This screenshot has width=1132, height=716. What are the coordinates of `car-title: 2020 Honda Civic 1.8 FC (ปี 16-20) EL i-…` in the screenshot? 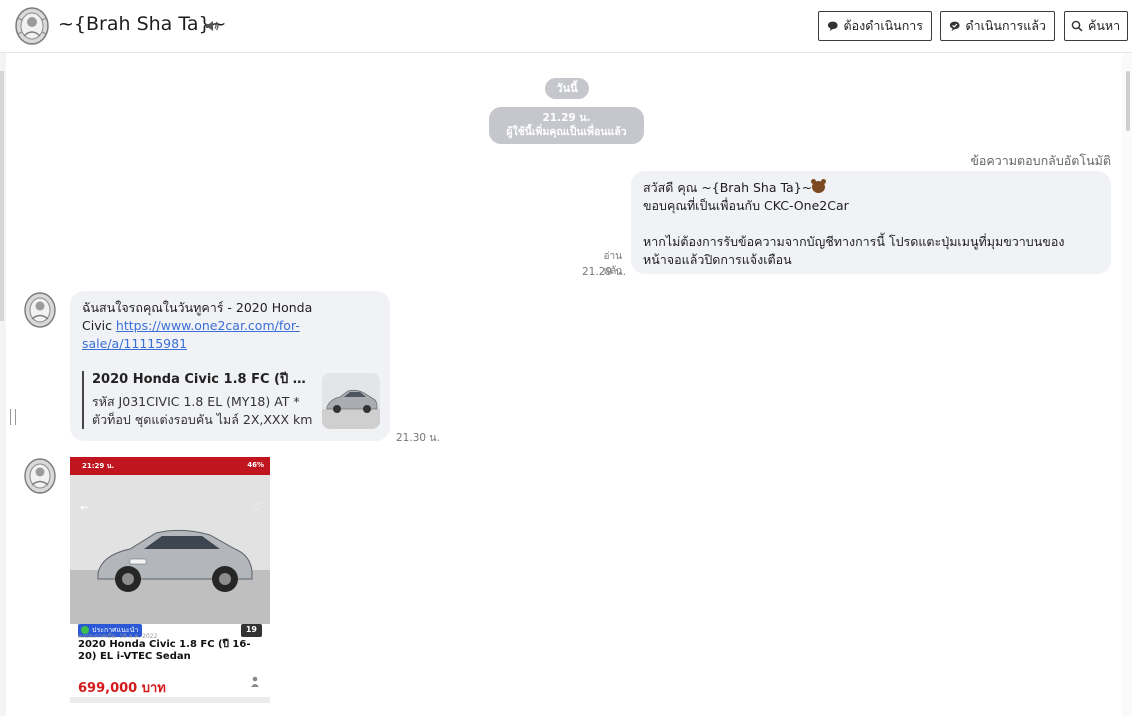 It's located at (164, 650).